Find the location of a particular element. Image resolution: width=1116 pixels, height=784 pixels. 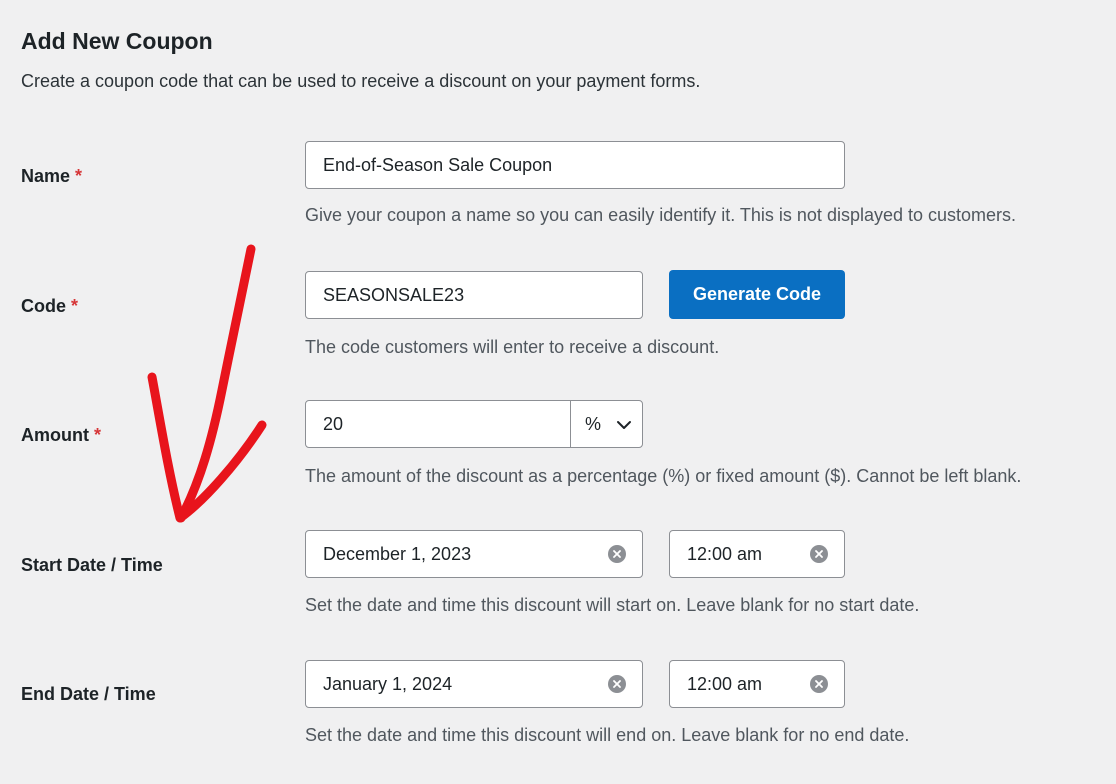

amount-input-value: 20 is located at coordinates (333, 423).